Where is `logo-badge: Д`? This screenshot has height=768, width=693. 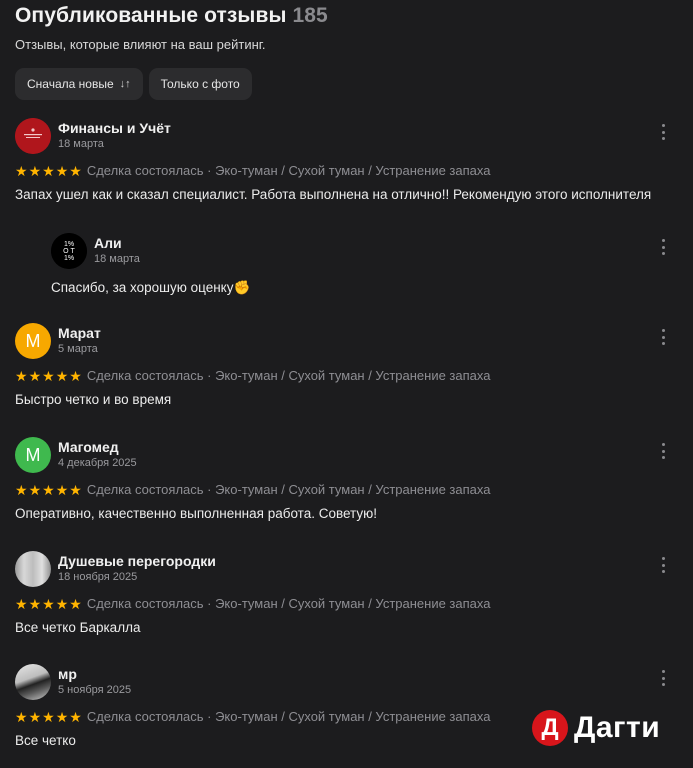 logo-badge: Д is located at coordinates (550, 728).